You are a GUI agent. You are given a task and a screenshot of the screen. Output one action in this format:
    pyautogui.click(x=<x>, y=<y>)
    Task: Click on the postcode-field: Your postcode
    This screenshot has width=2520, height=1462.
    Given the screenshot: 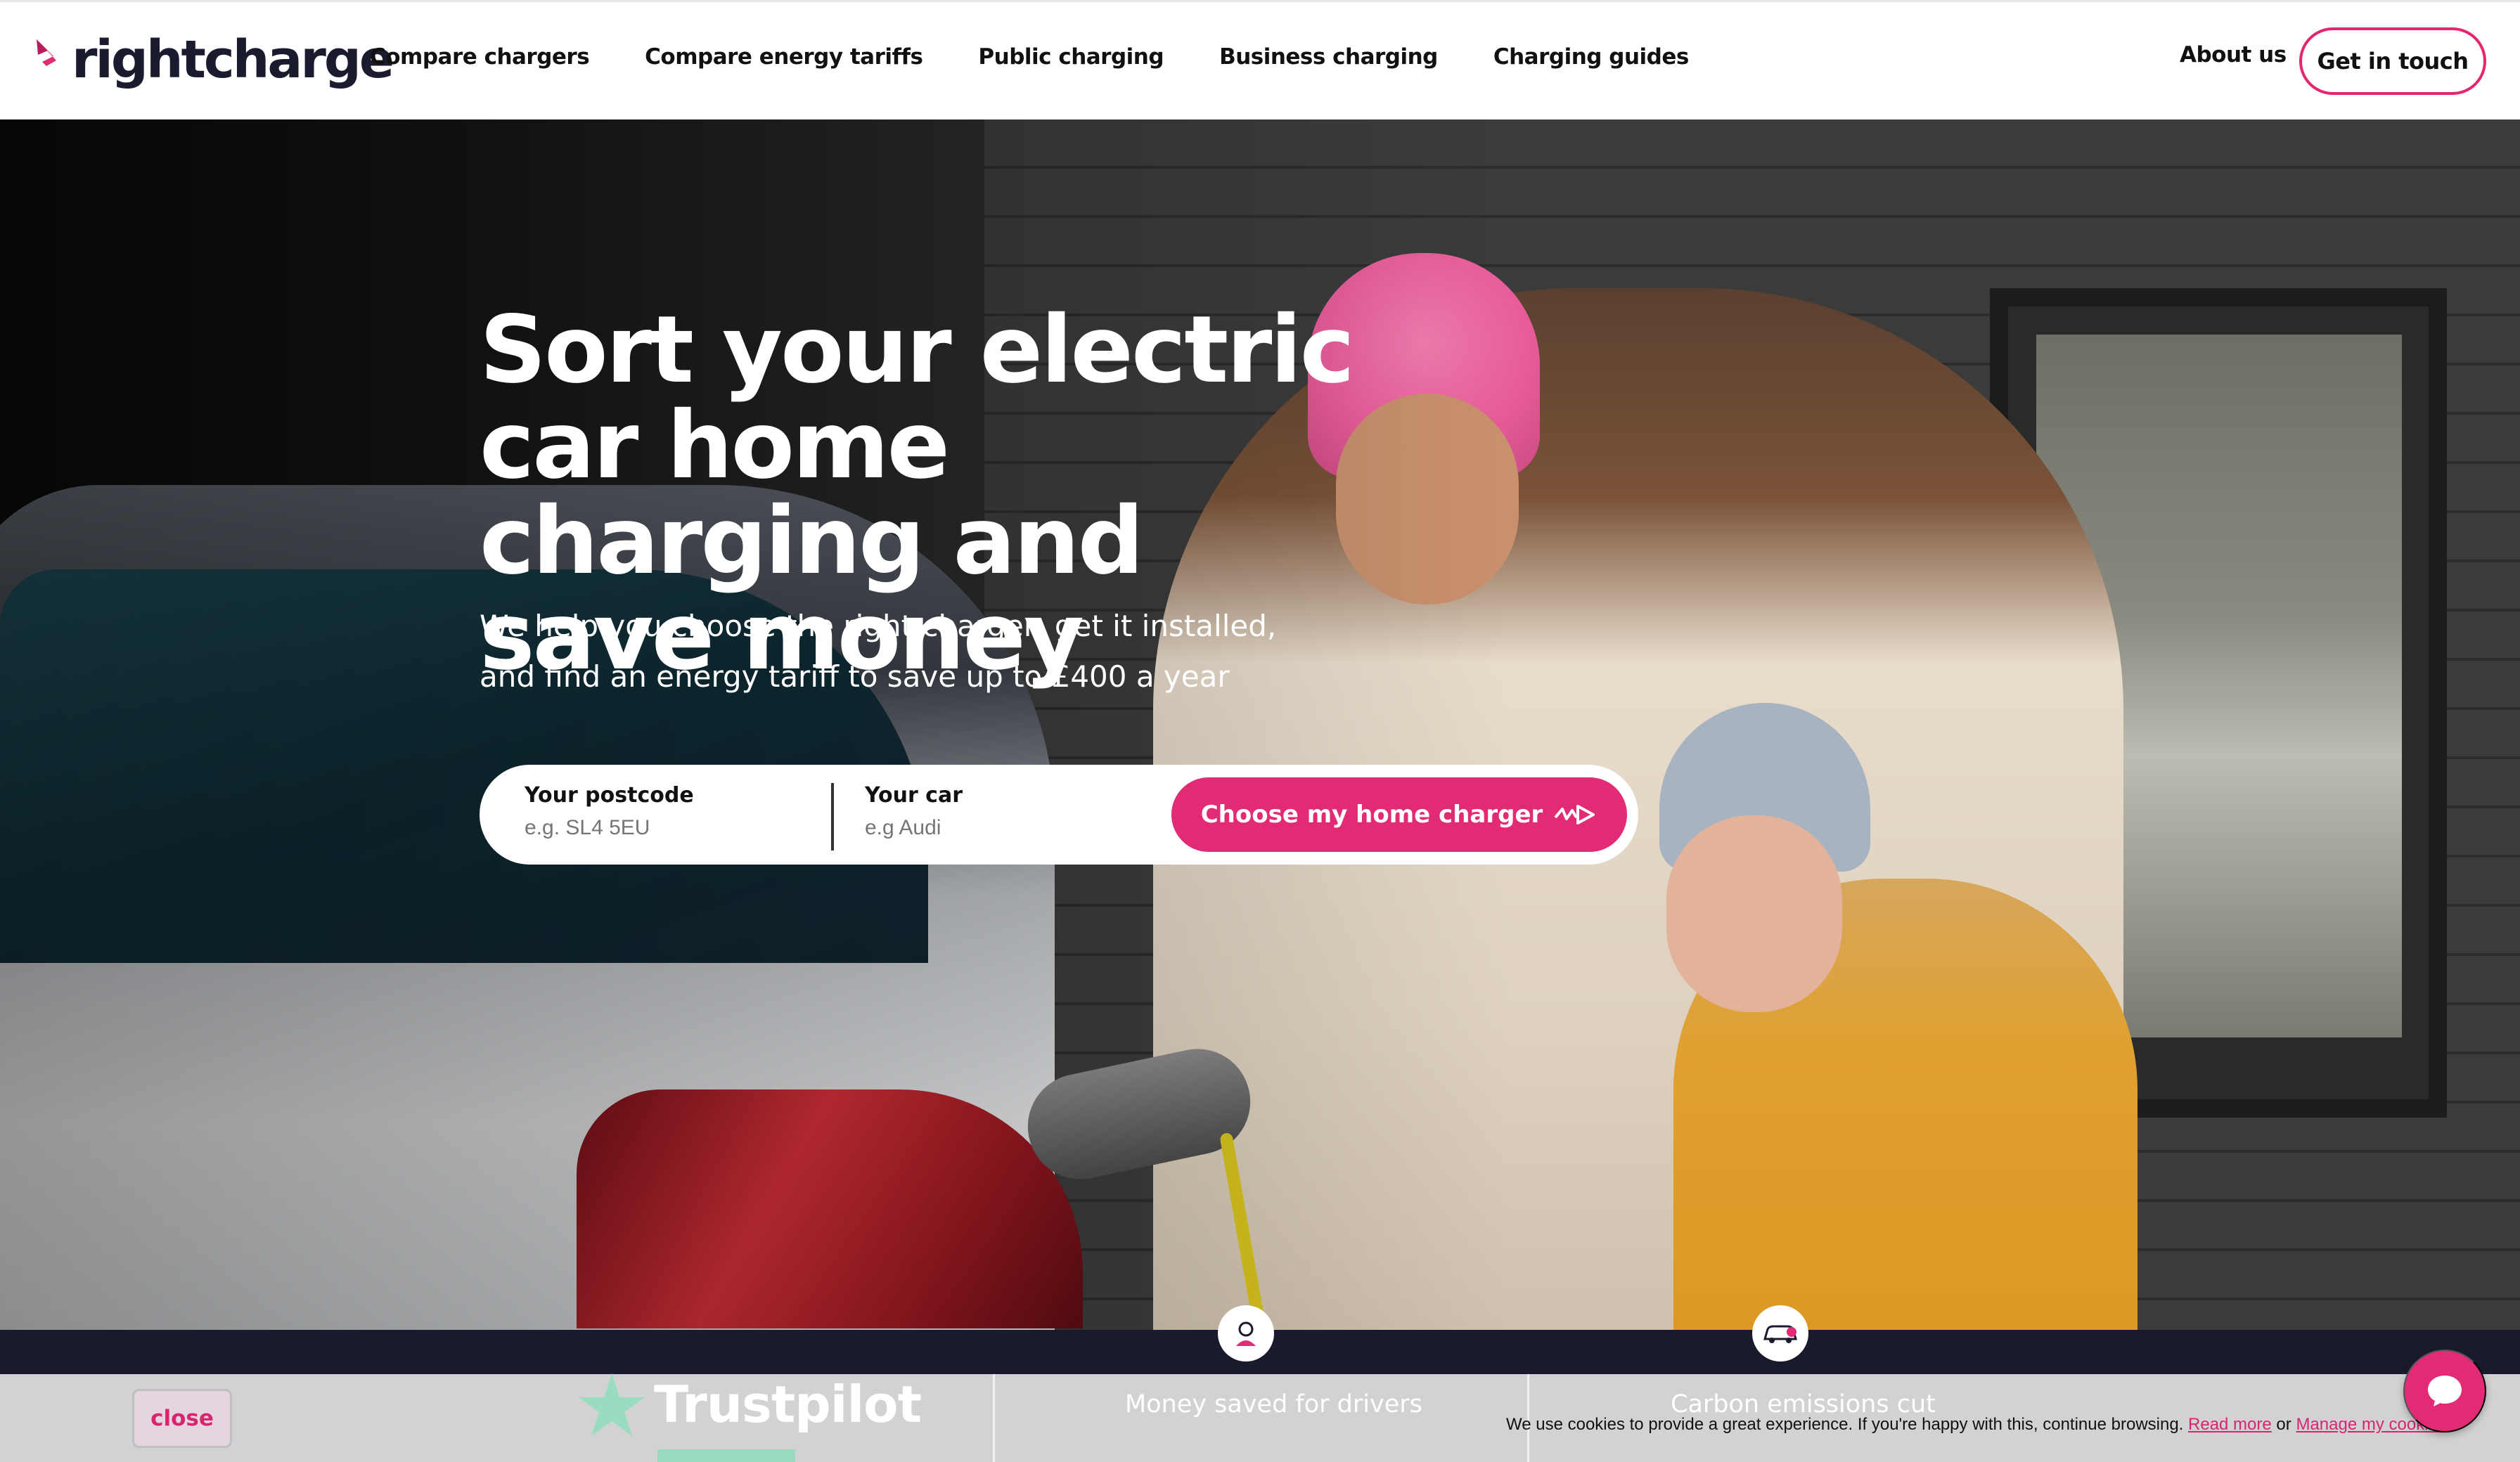 What is the action you would take?
    pyautogui.click(x=665, y=815)
    